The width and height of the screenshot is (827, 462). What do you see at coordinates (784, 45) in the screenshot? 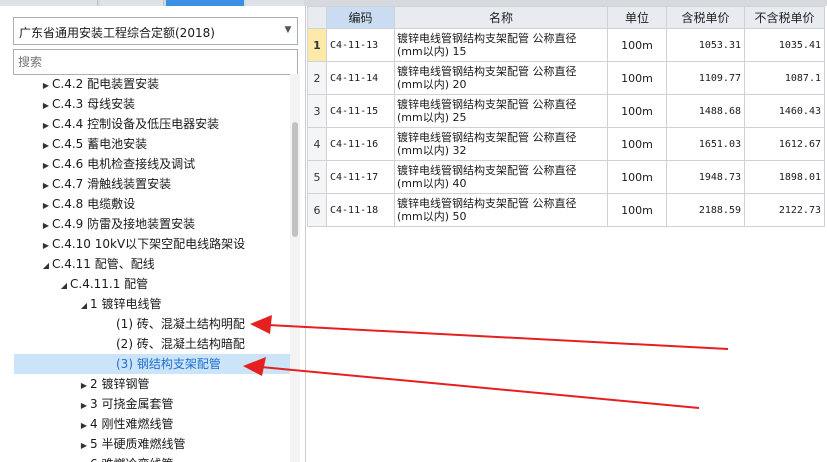
I see `notax-price-cell: 1035.41` at bounding box center [784, 45].